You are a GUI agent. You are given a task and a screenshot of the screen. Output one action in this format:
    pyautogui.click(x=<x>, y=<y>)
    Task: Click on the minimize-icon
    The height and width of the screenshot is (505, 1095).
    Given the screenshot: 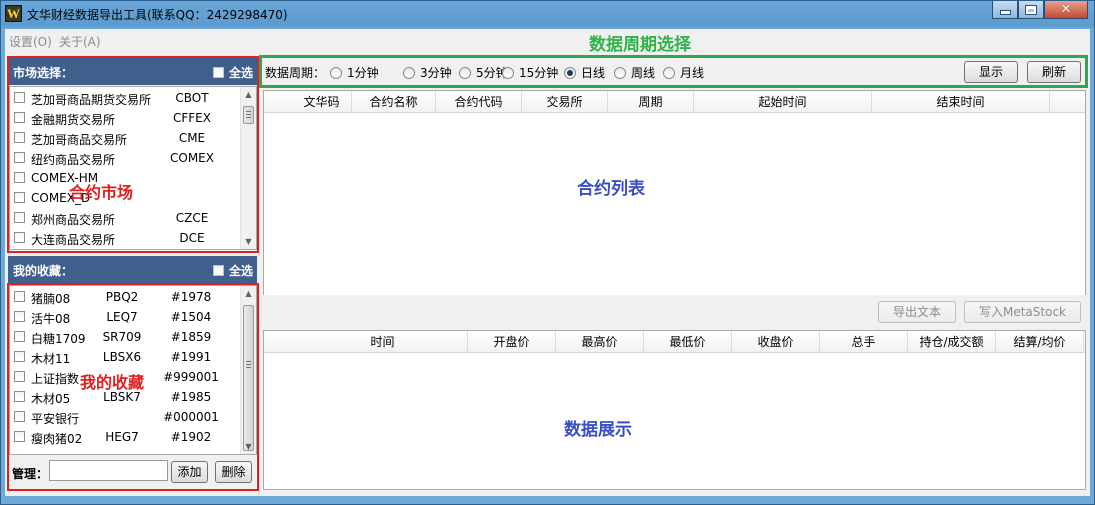 What is the action you would take?
    pyautogui.click(x=1005, y=12)
    